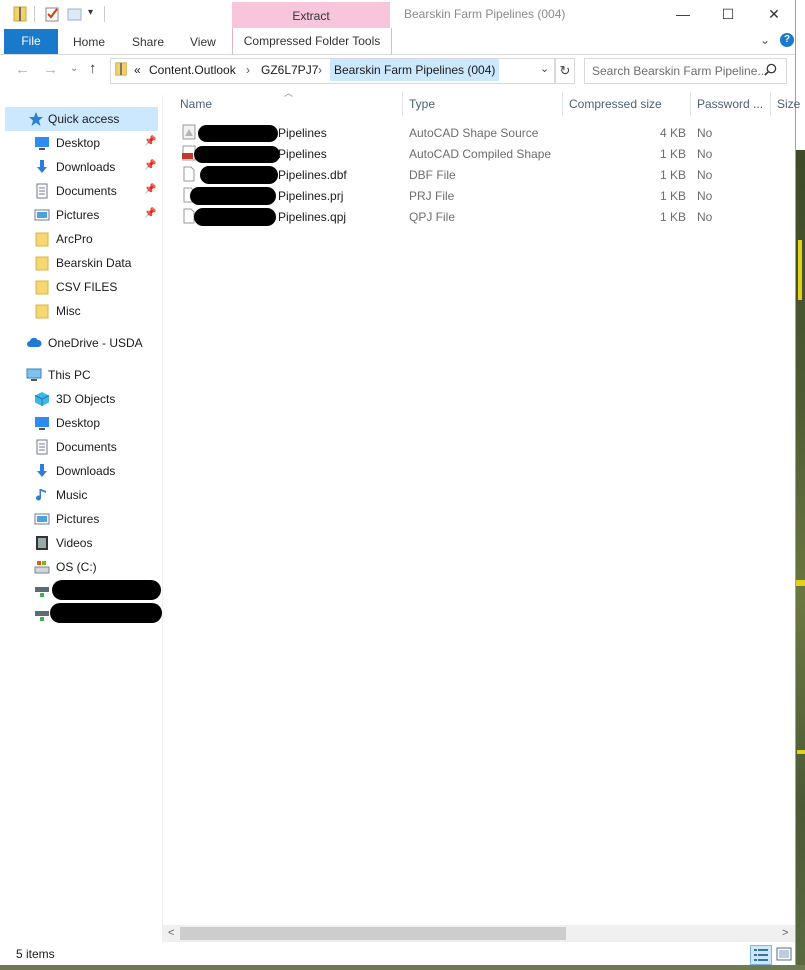  I want to click on breadcrumb-current-folder: Bearskin Farm Pipelines (004), so click(415, 70).